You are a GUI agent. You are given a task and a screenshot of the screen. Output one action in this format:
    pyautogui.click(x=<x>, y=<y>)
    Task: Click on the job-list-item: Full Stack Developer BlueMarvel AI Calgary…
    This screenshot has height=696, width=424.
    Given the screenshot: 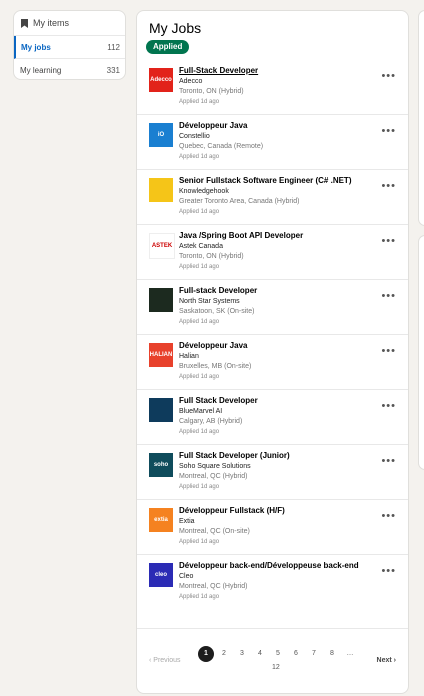 What is the action you would take?
    pyautogui.click(x=272, y=417)
    